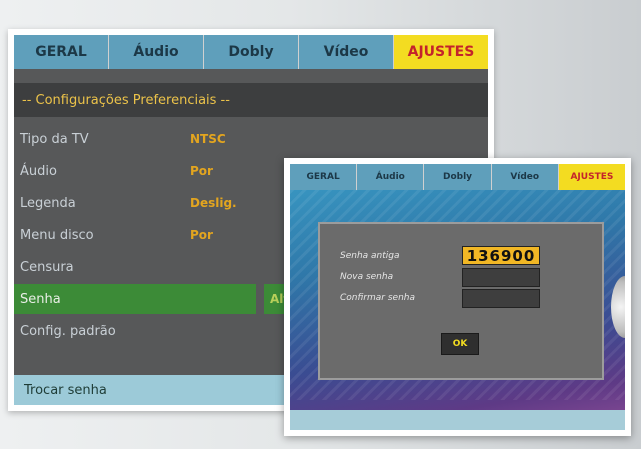 This screenshot has height=449, width=641. I want to click on confirm-password-field, so click(501, 298).